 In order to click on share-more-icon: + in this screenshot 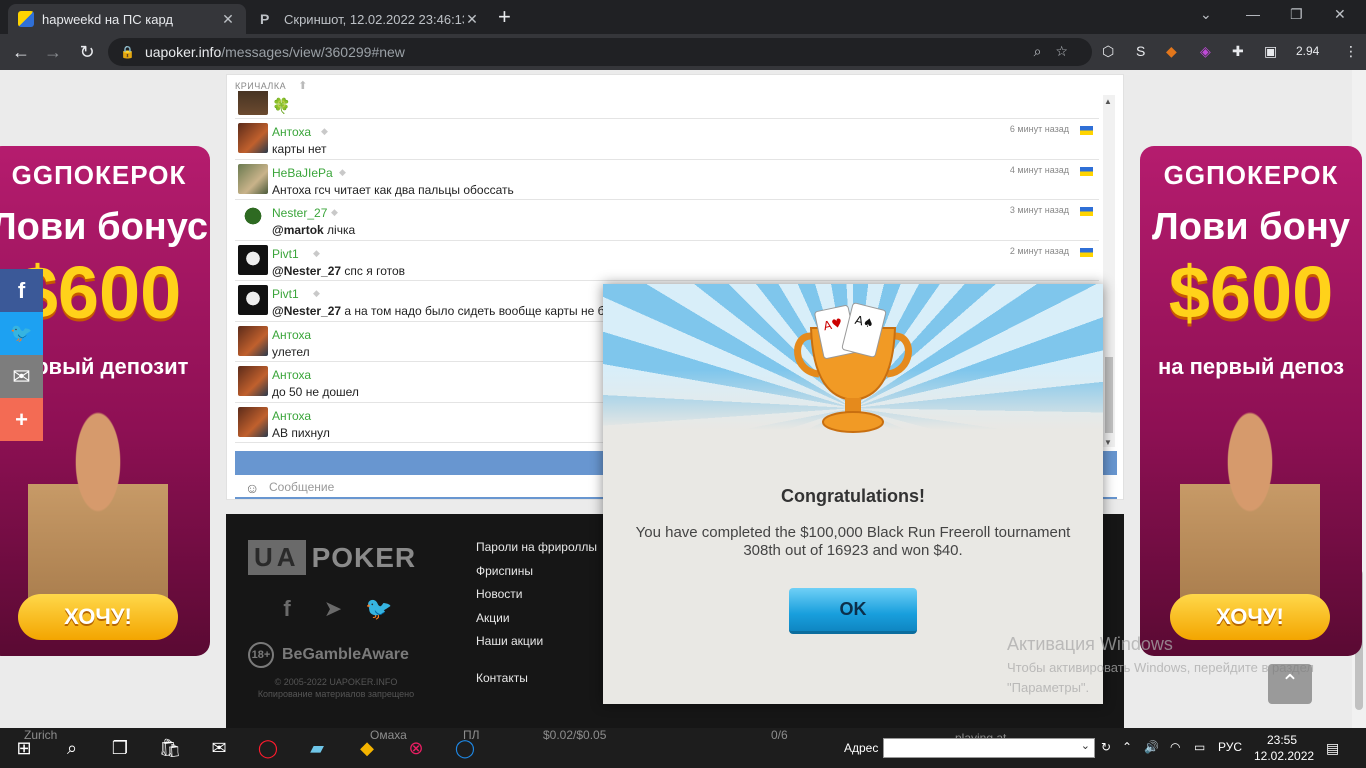, I will do `click(21, 419)`.